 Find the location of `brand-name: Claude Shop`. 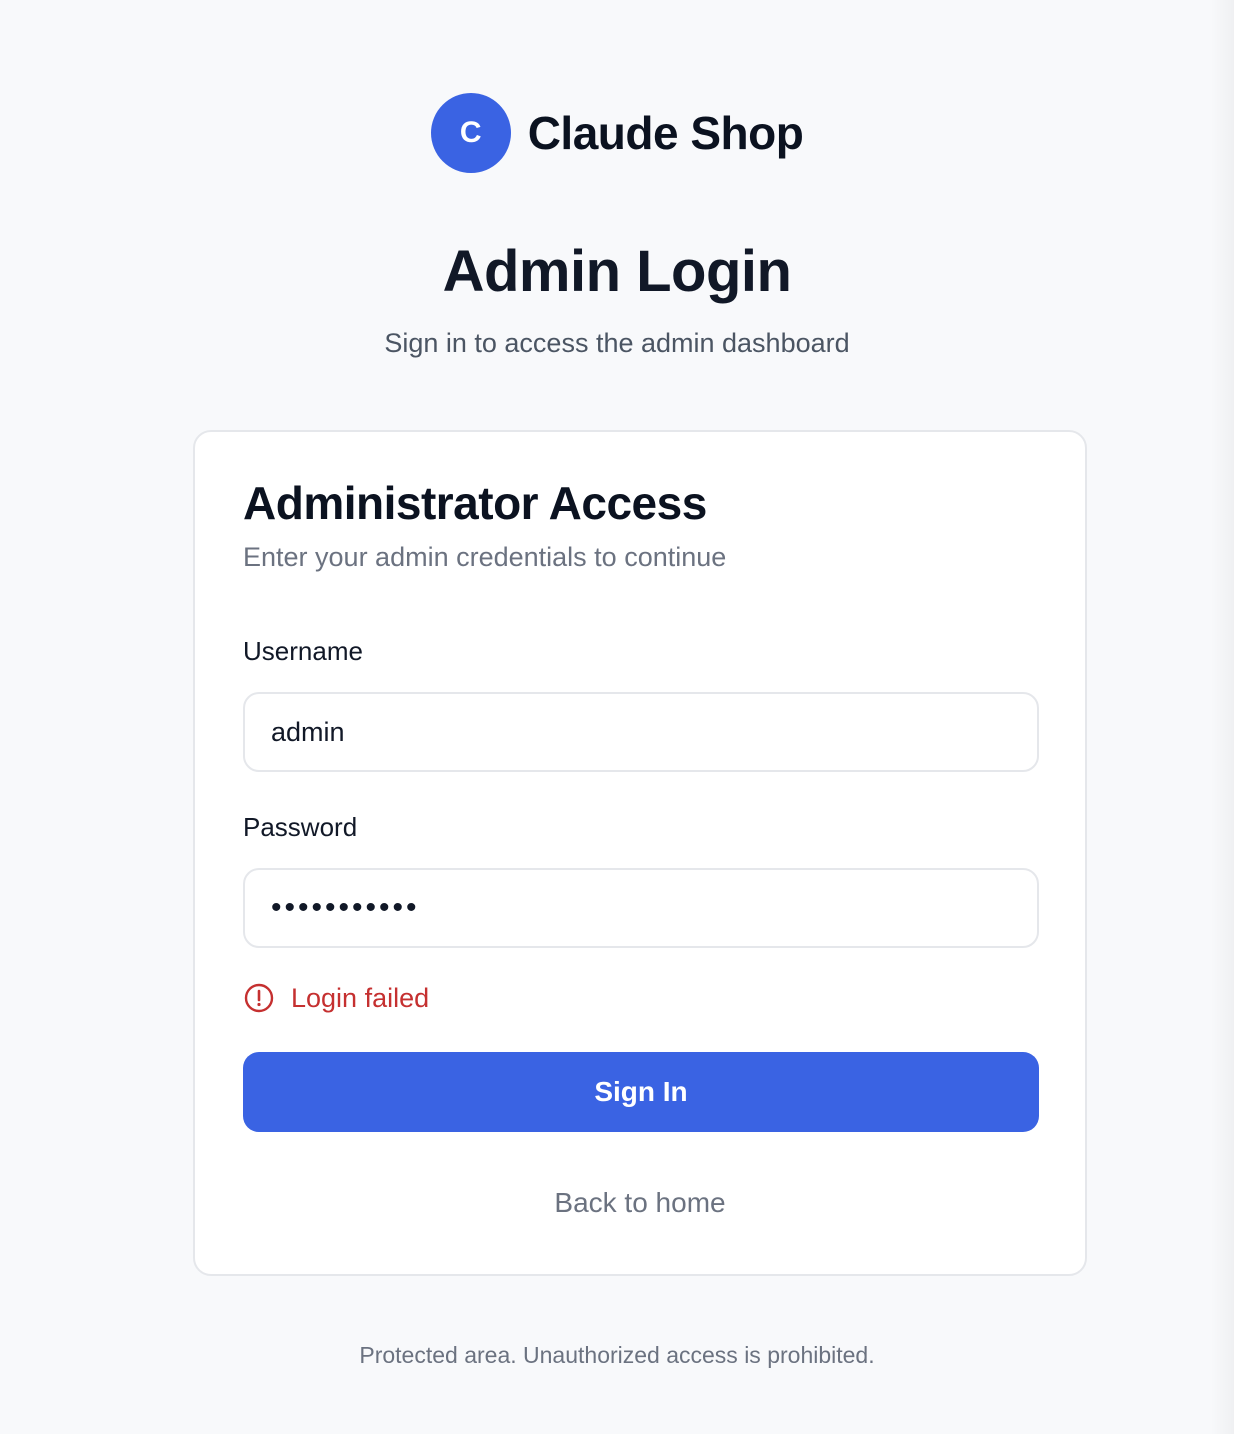

brand-name: Claude Shop is located at coordinates (665, 133).